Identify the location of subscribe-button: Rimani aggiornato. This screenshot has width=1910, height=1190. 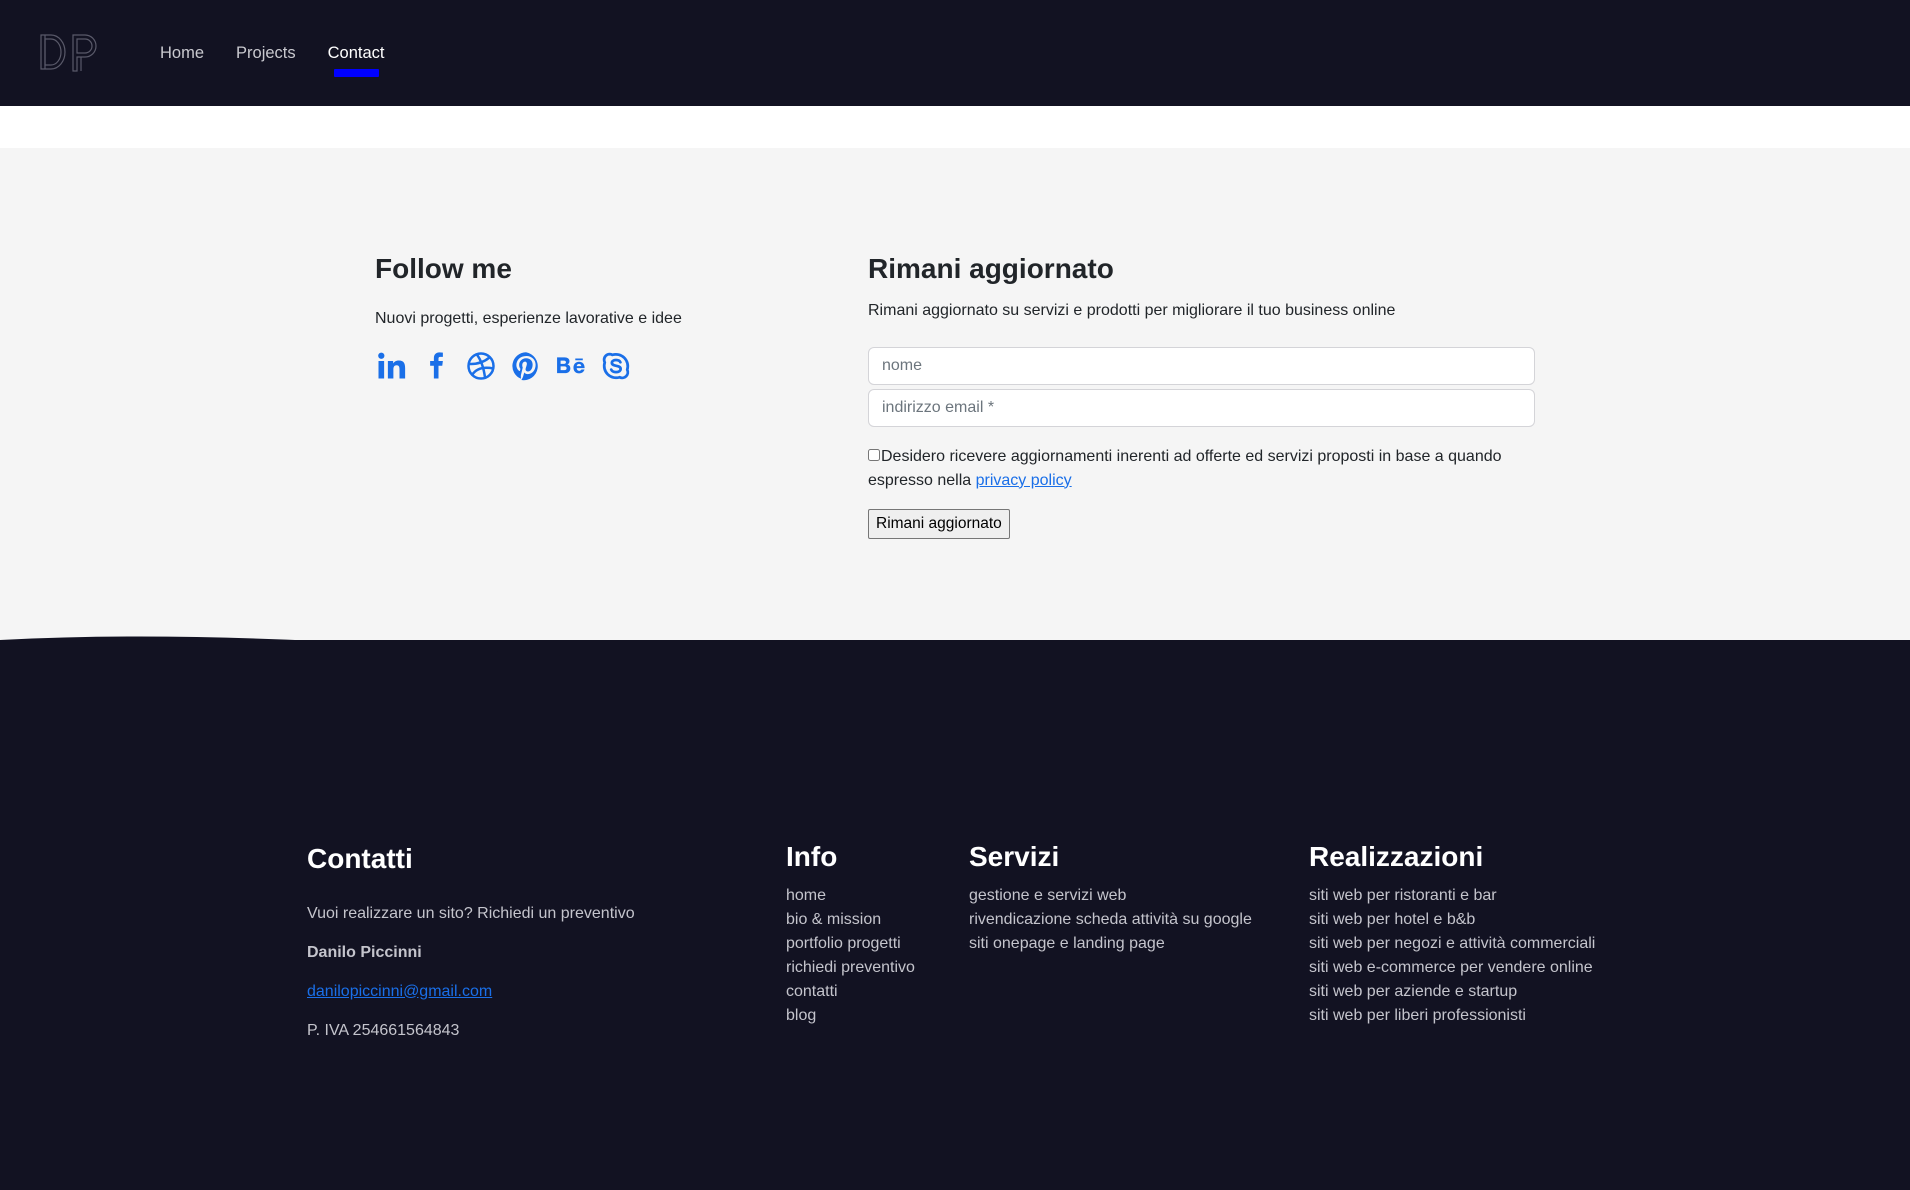
(939, 523).